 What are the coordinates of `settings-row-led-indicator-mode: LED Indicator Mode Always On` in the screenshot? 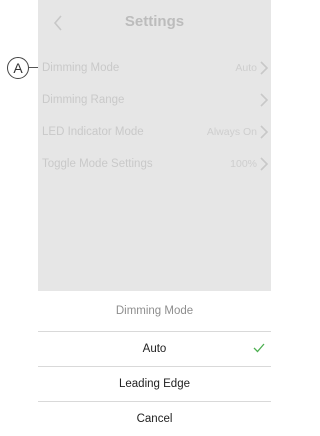 It's located at (154, 132).